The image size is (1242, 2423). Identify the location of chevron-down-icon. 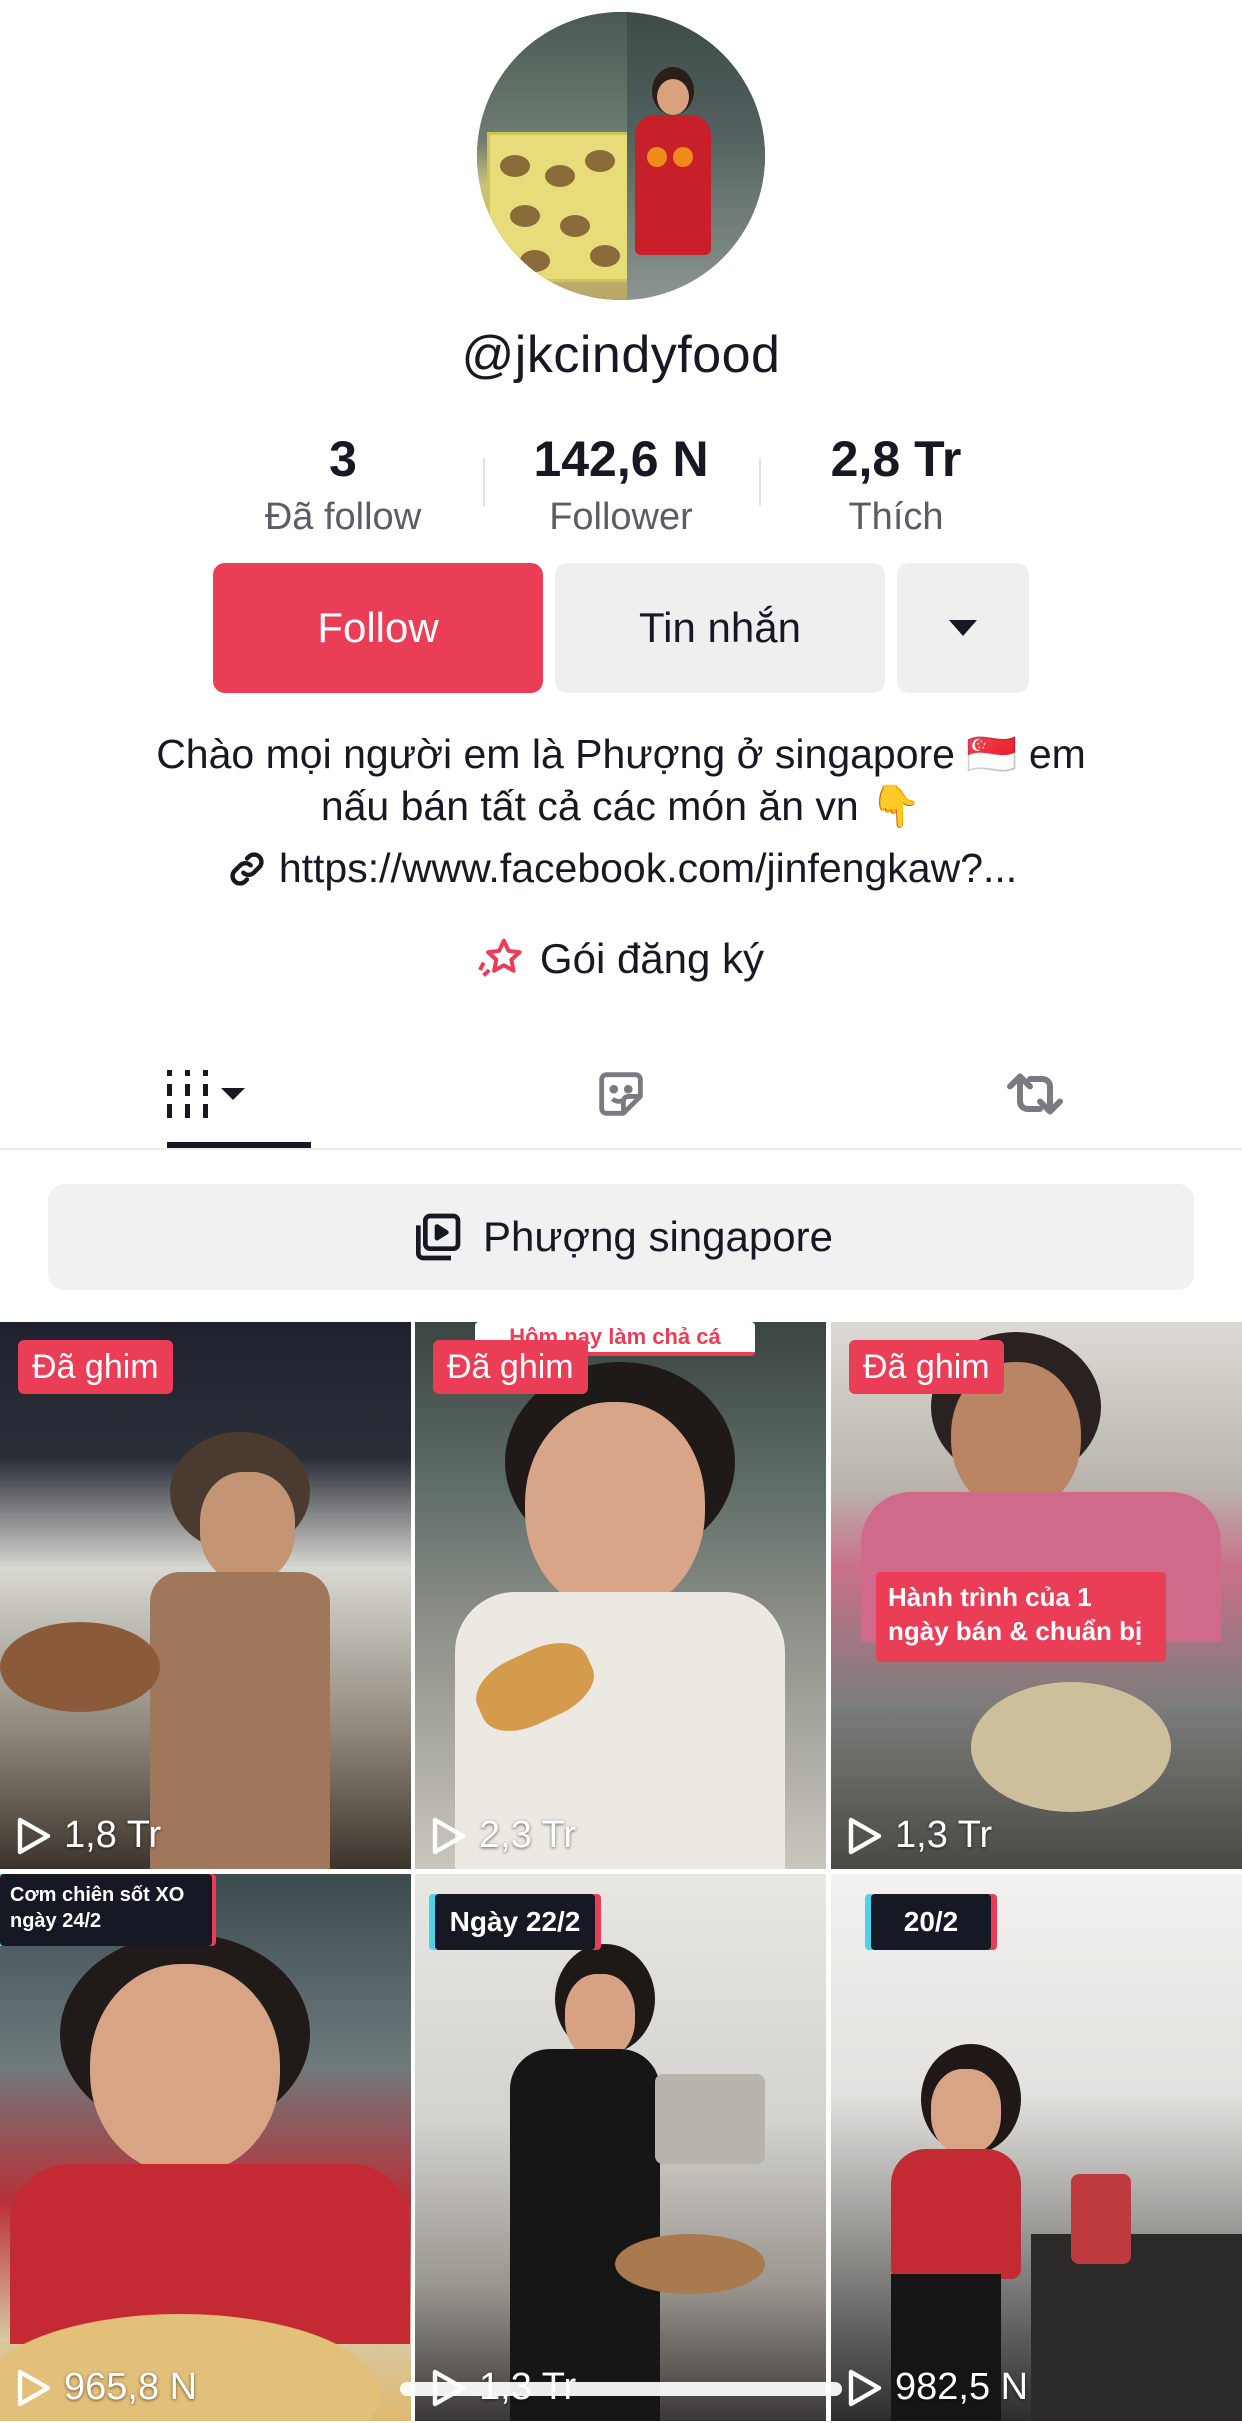
(963, 628).